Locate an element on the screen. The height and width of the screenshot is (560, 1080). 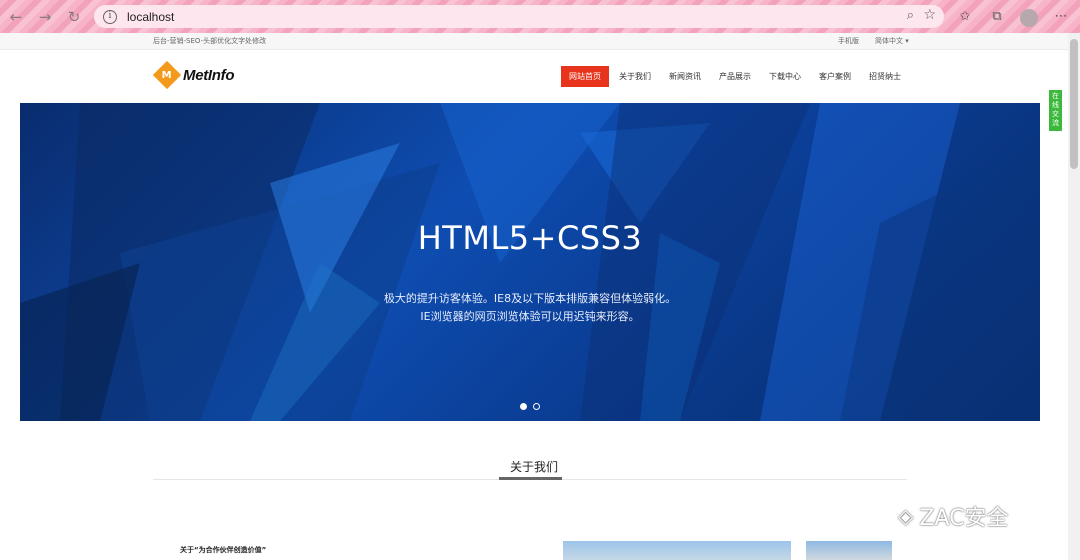
avatar is located at coordinates (1029, 17).